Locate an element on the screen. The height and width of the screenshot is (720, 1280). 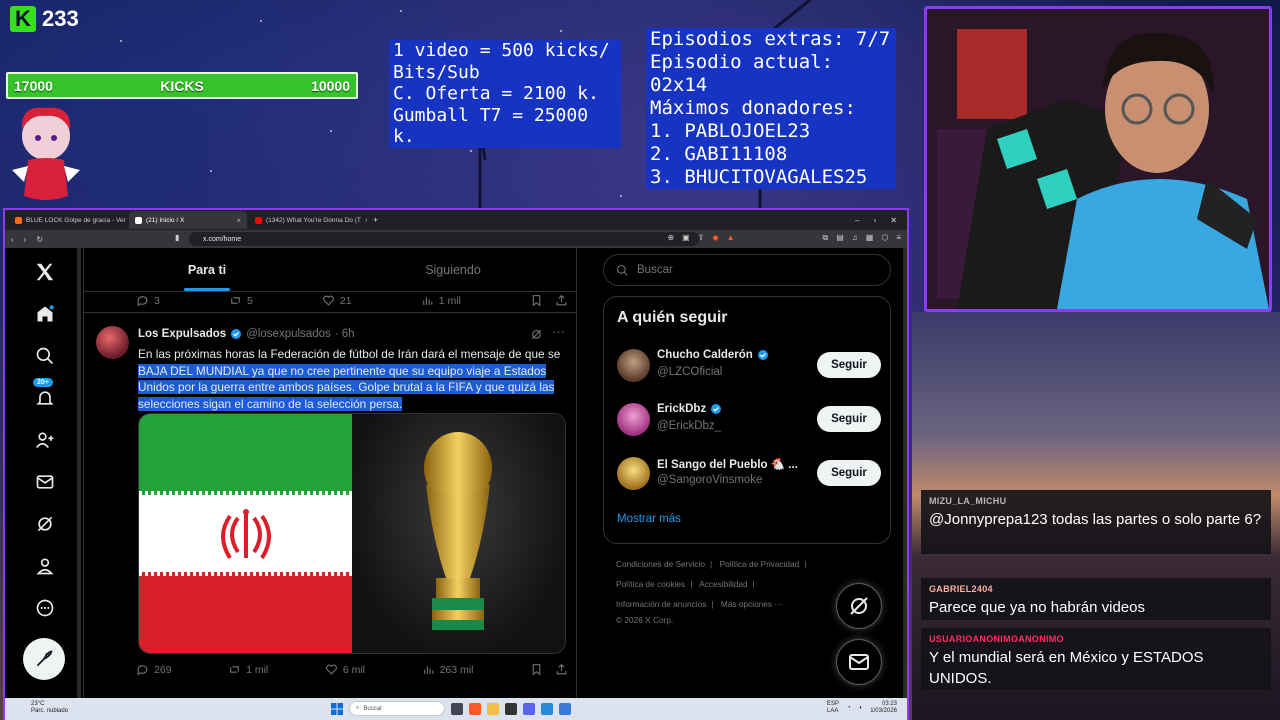
reload-icon: ↻ is located at coordinates (39, 239).